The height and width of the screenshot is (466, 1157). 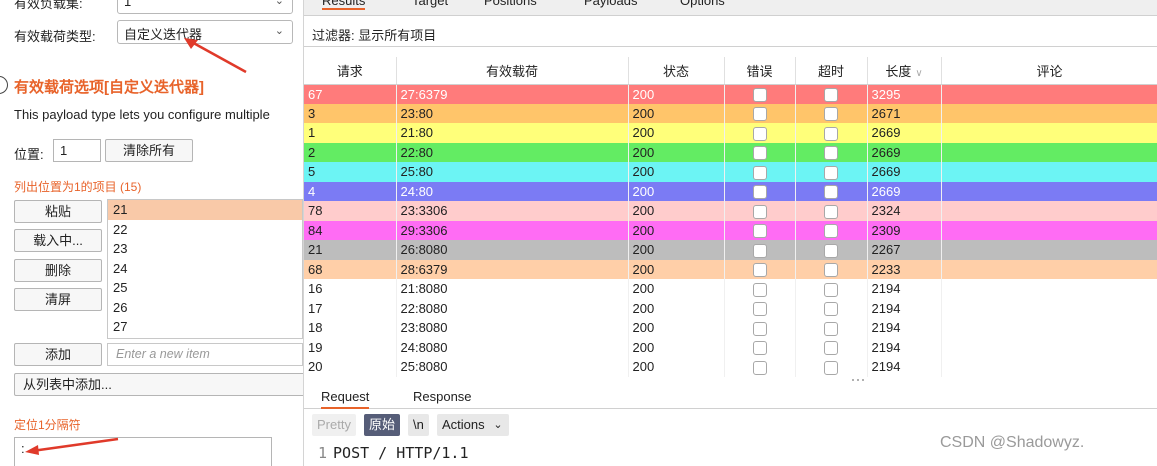 I want to click on table-row: 1 21:80 200 2669, so click(x=730, y=133).